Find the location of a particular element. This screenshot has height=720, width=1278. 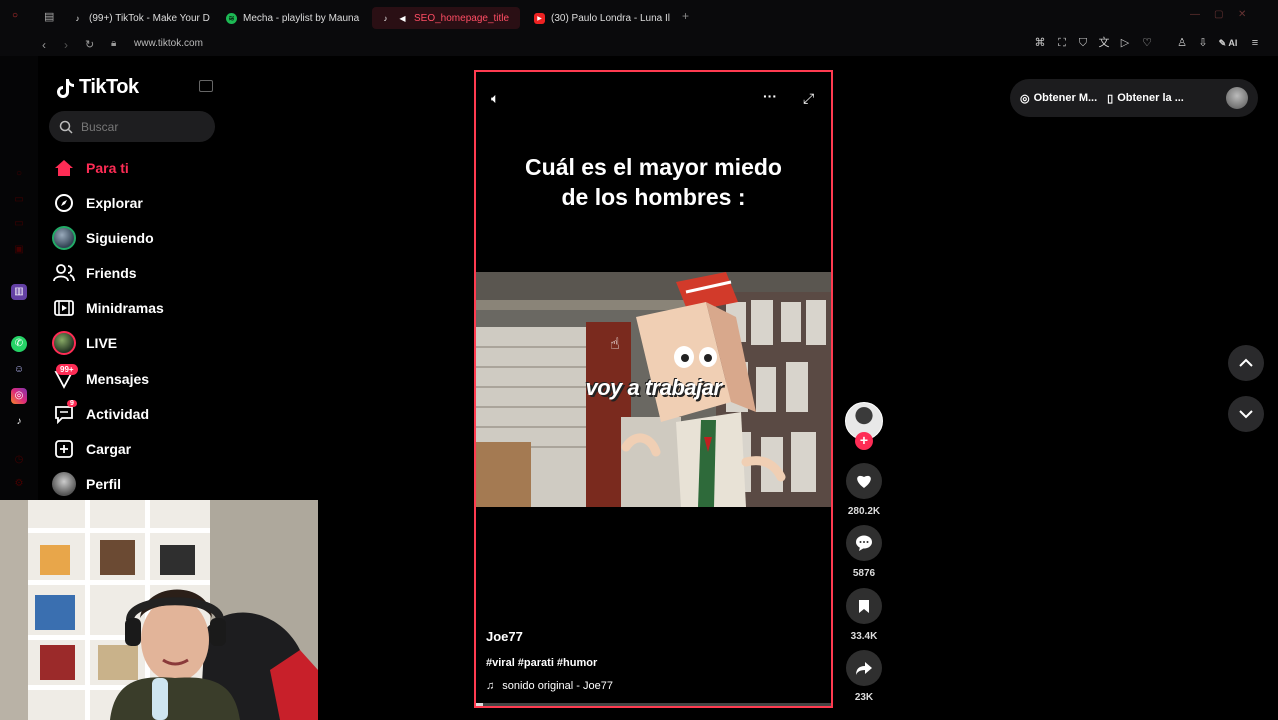

like-button is located at coordinates (864, 481).